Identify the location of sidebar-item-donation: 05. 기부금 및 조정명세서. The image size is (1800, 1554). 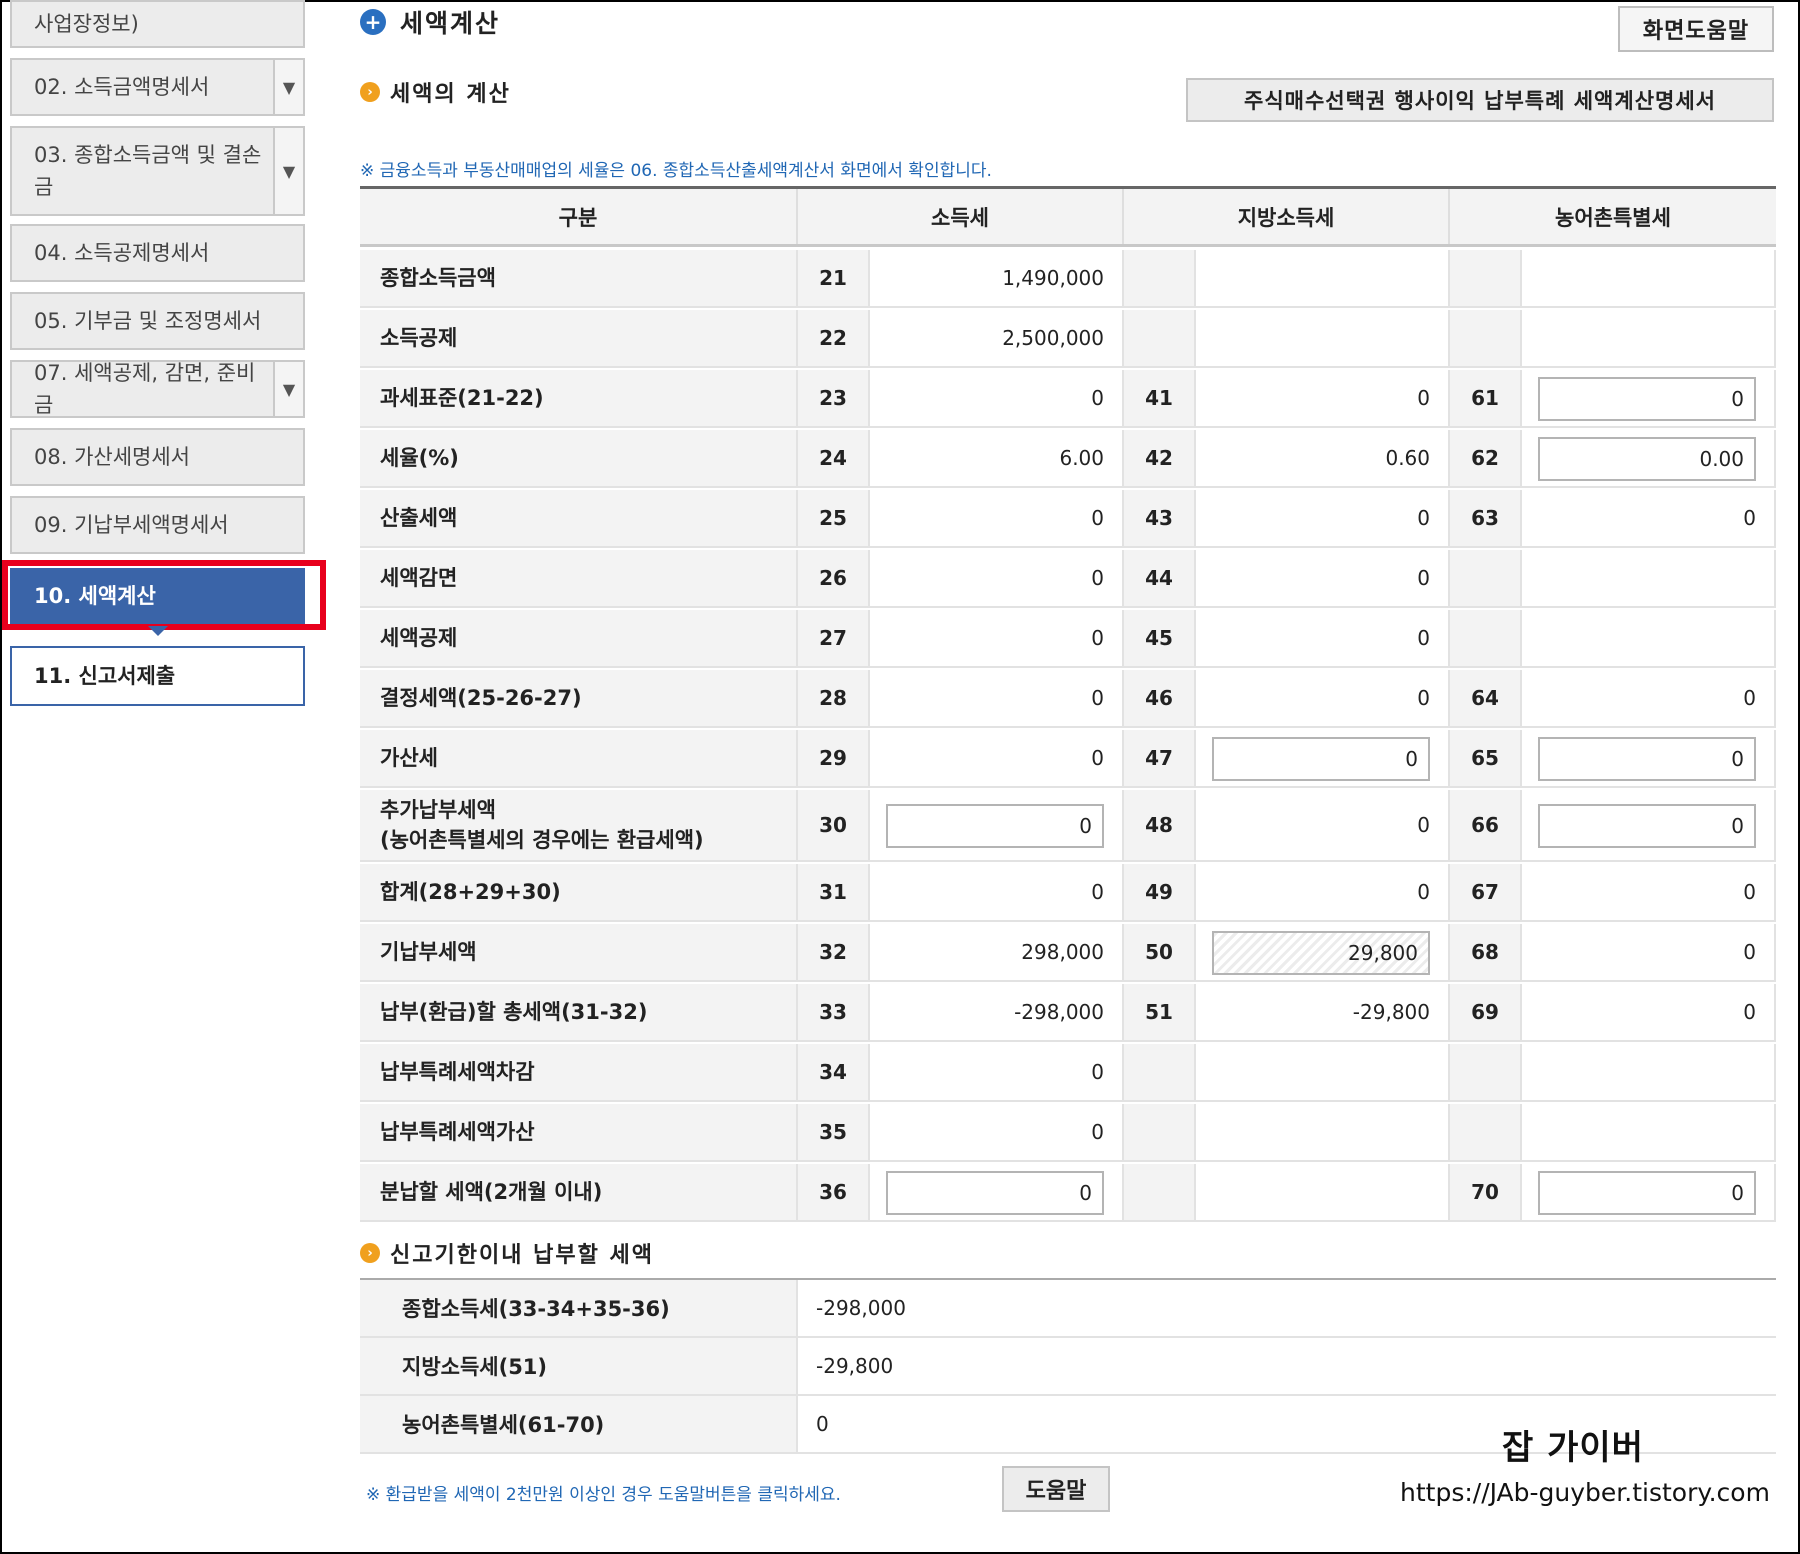
(157, 321).